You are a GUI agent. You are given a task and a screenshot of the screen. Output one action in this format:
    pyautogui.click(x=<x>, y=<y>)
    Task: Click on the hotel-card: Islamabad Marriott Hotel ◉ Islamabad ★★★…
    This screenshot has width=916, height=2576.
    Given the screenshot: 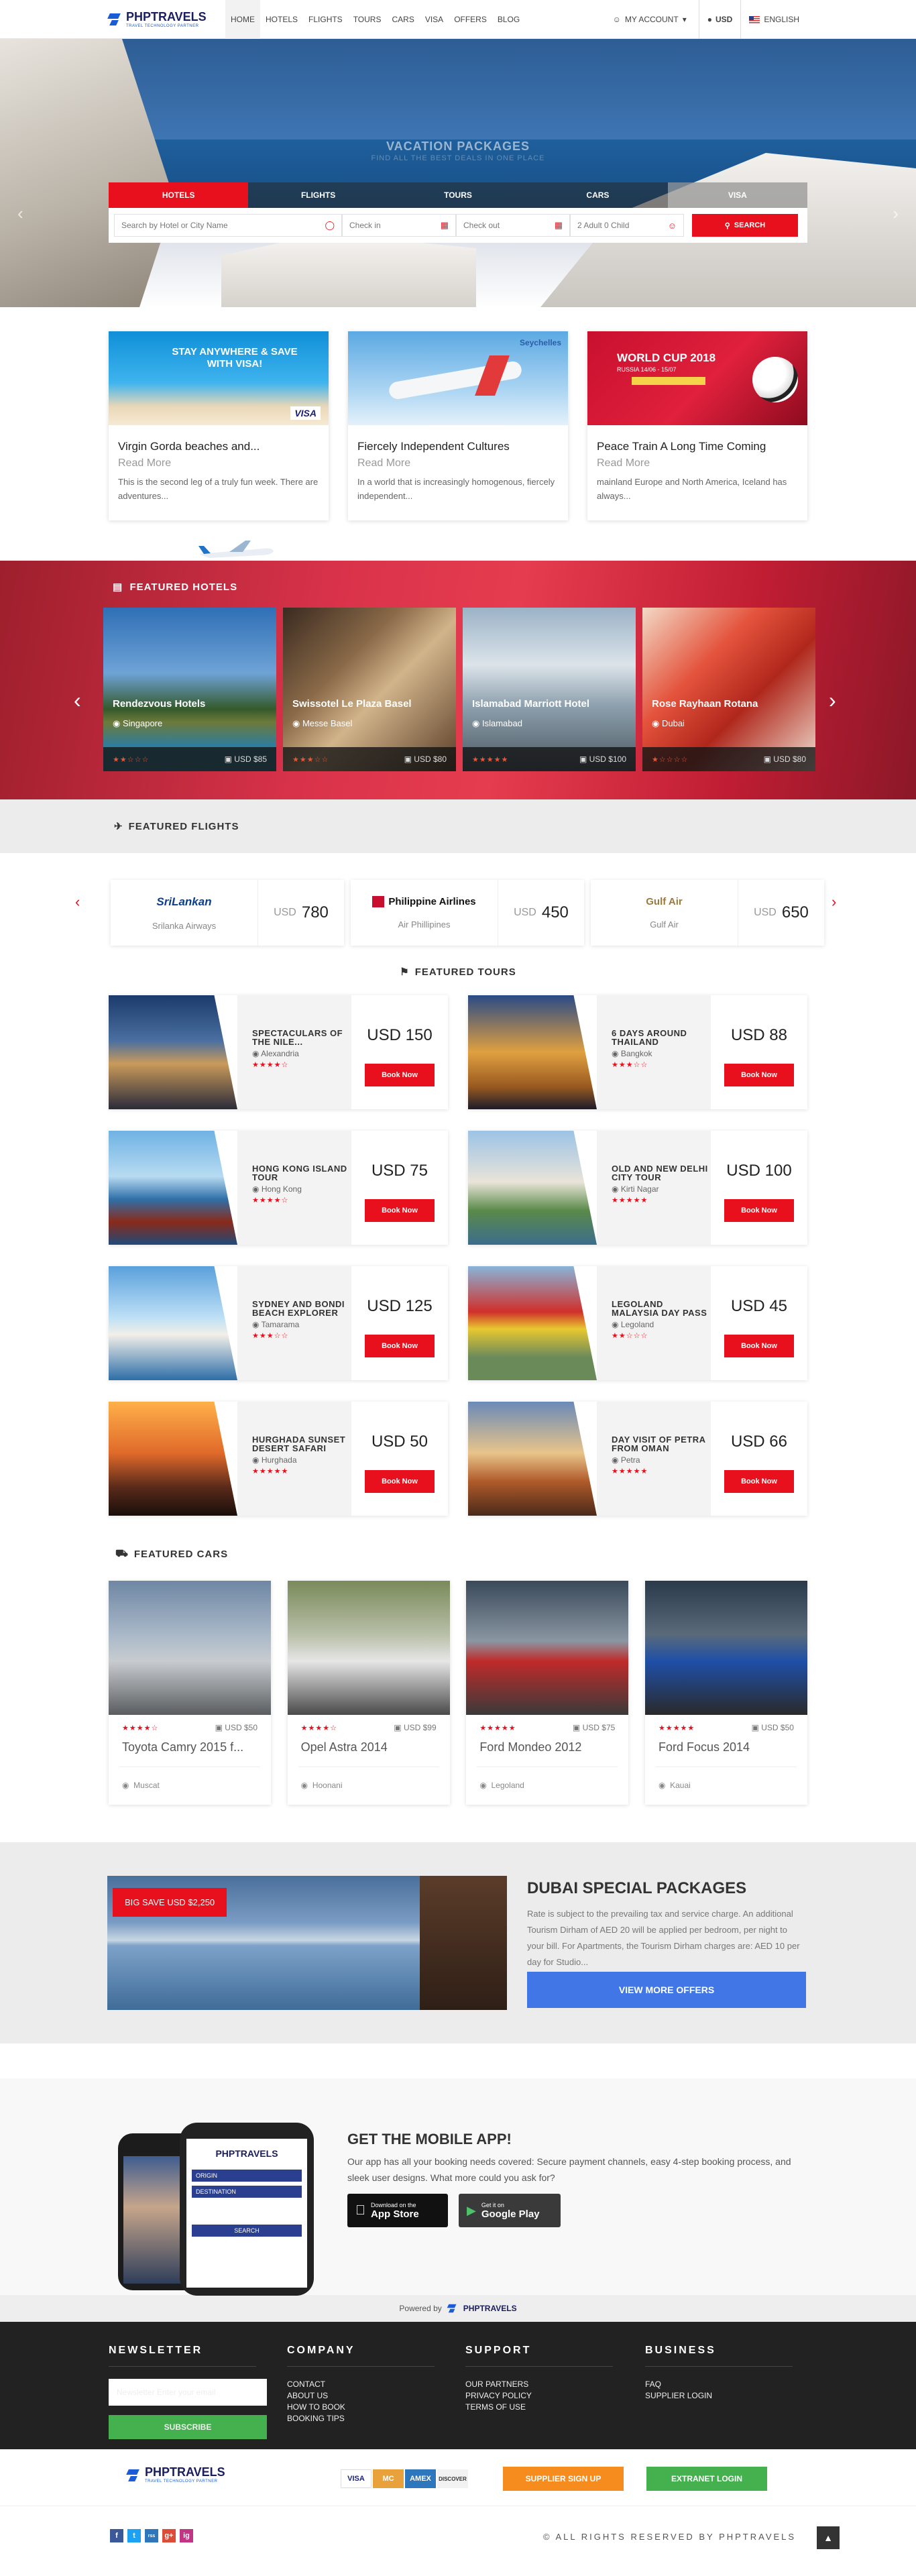 What is the action you would take?
    pyautogui.click(x=549, y=689)
    